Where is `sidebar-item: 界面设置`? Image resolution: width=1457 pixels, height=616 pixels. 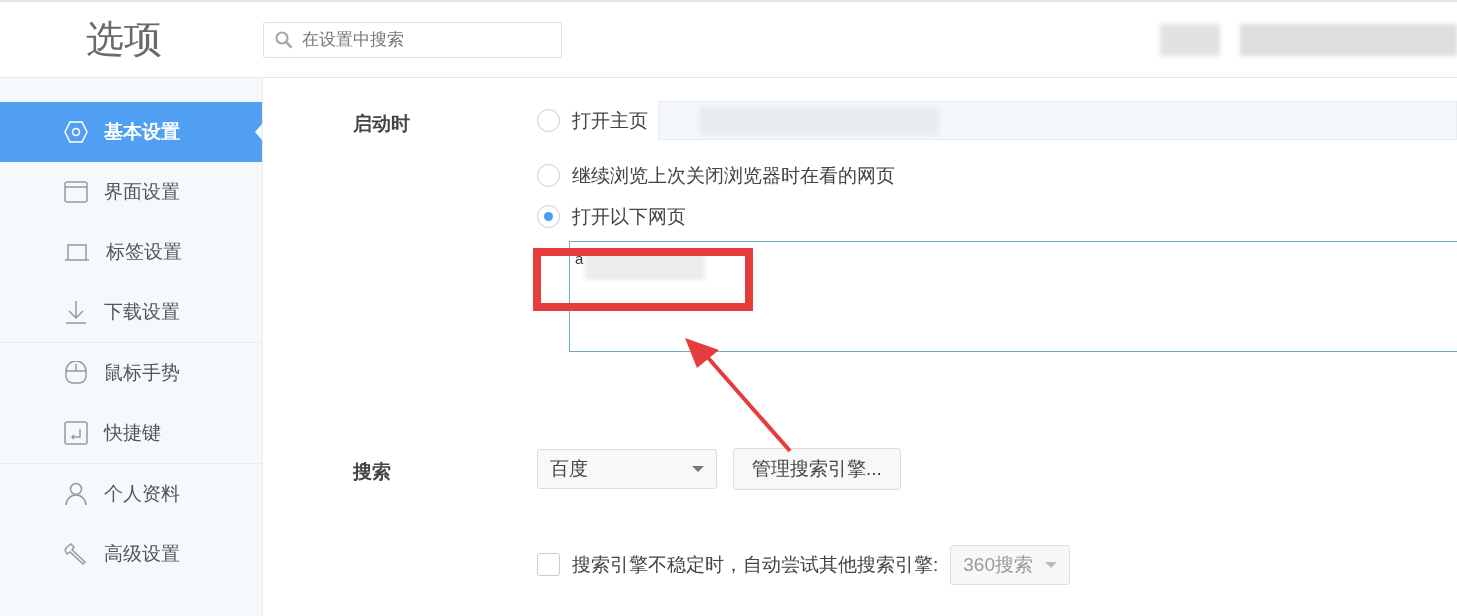
sidebar-item: 界面设置 is located at coordinates (131, 192).